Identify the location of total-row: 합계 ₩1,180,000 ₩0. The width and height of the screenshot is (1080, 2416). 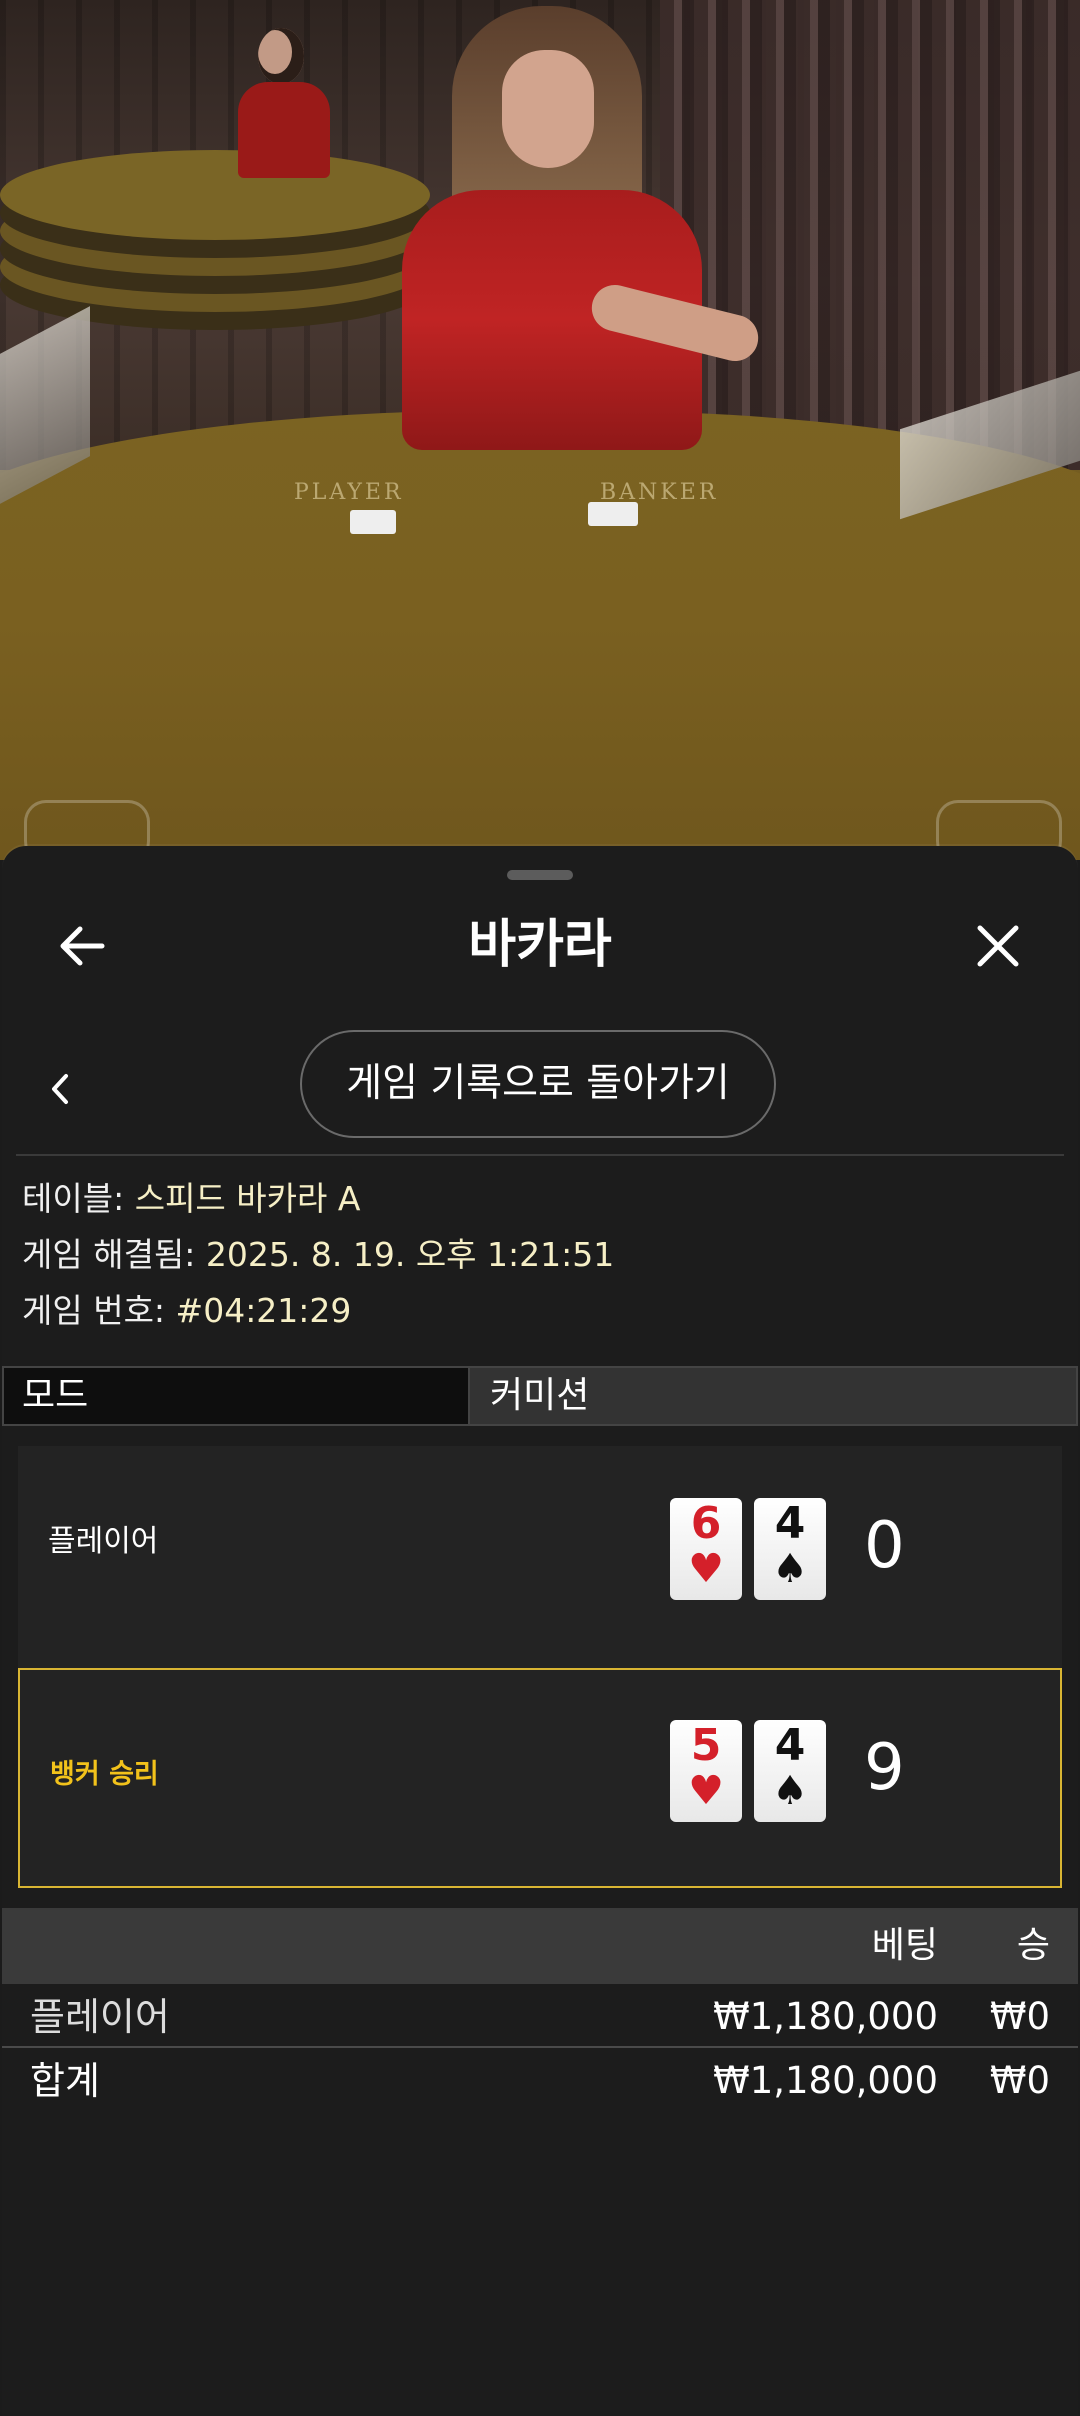
(540, 2081).